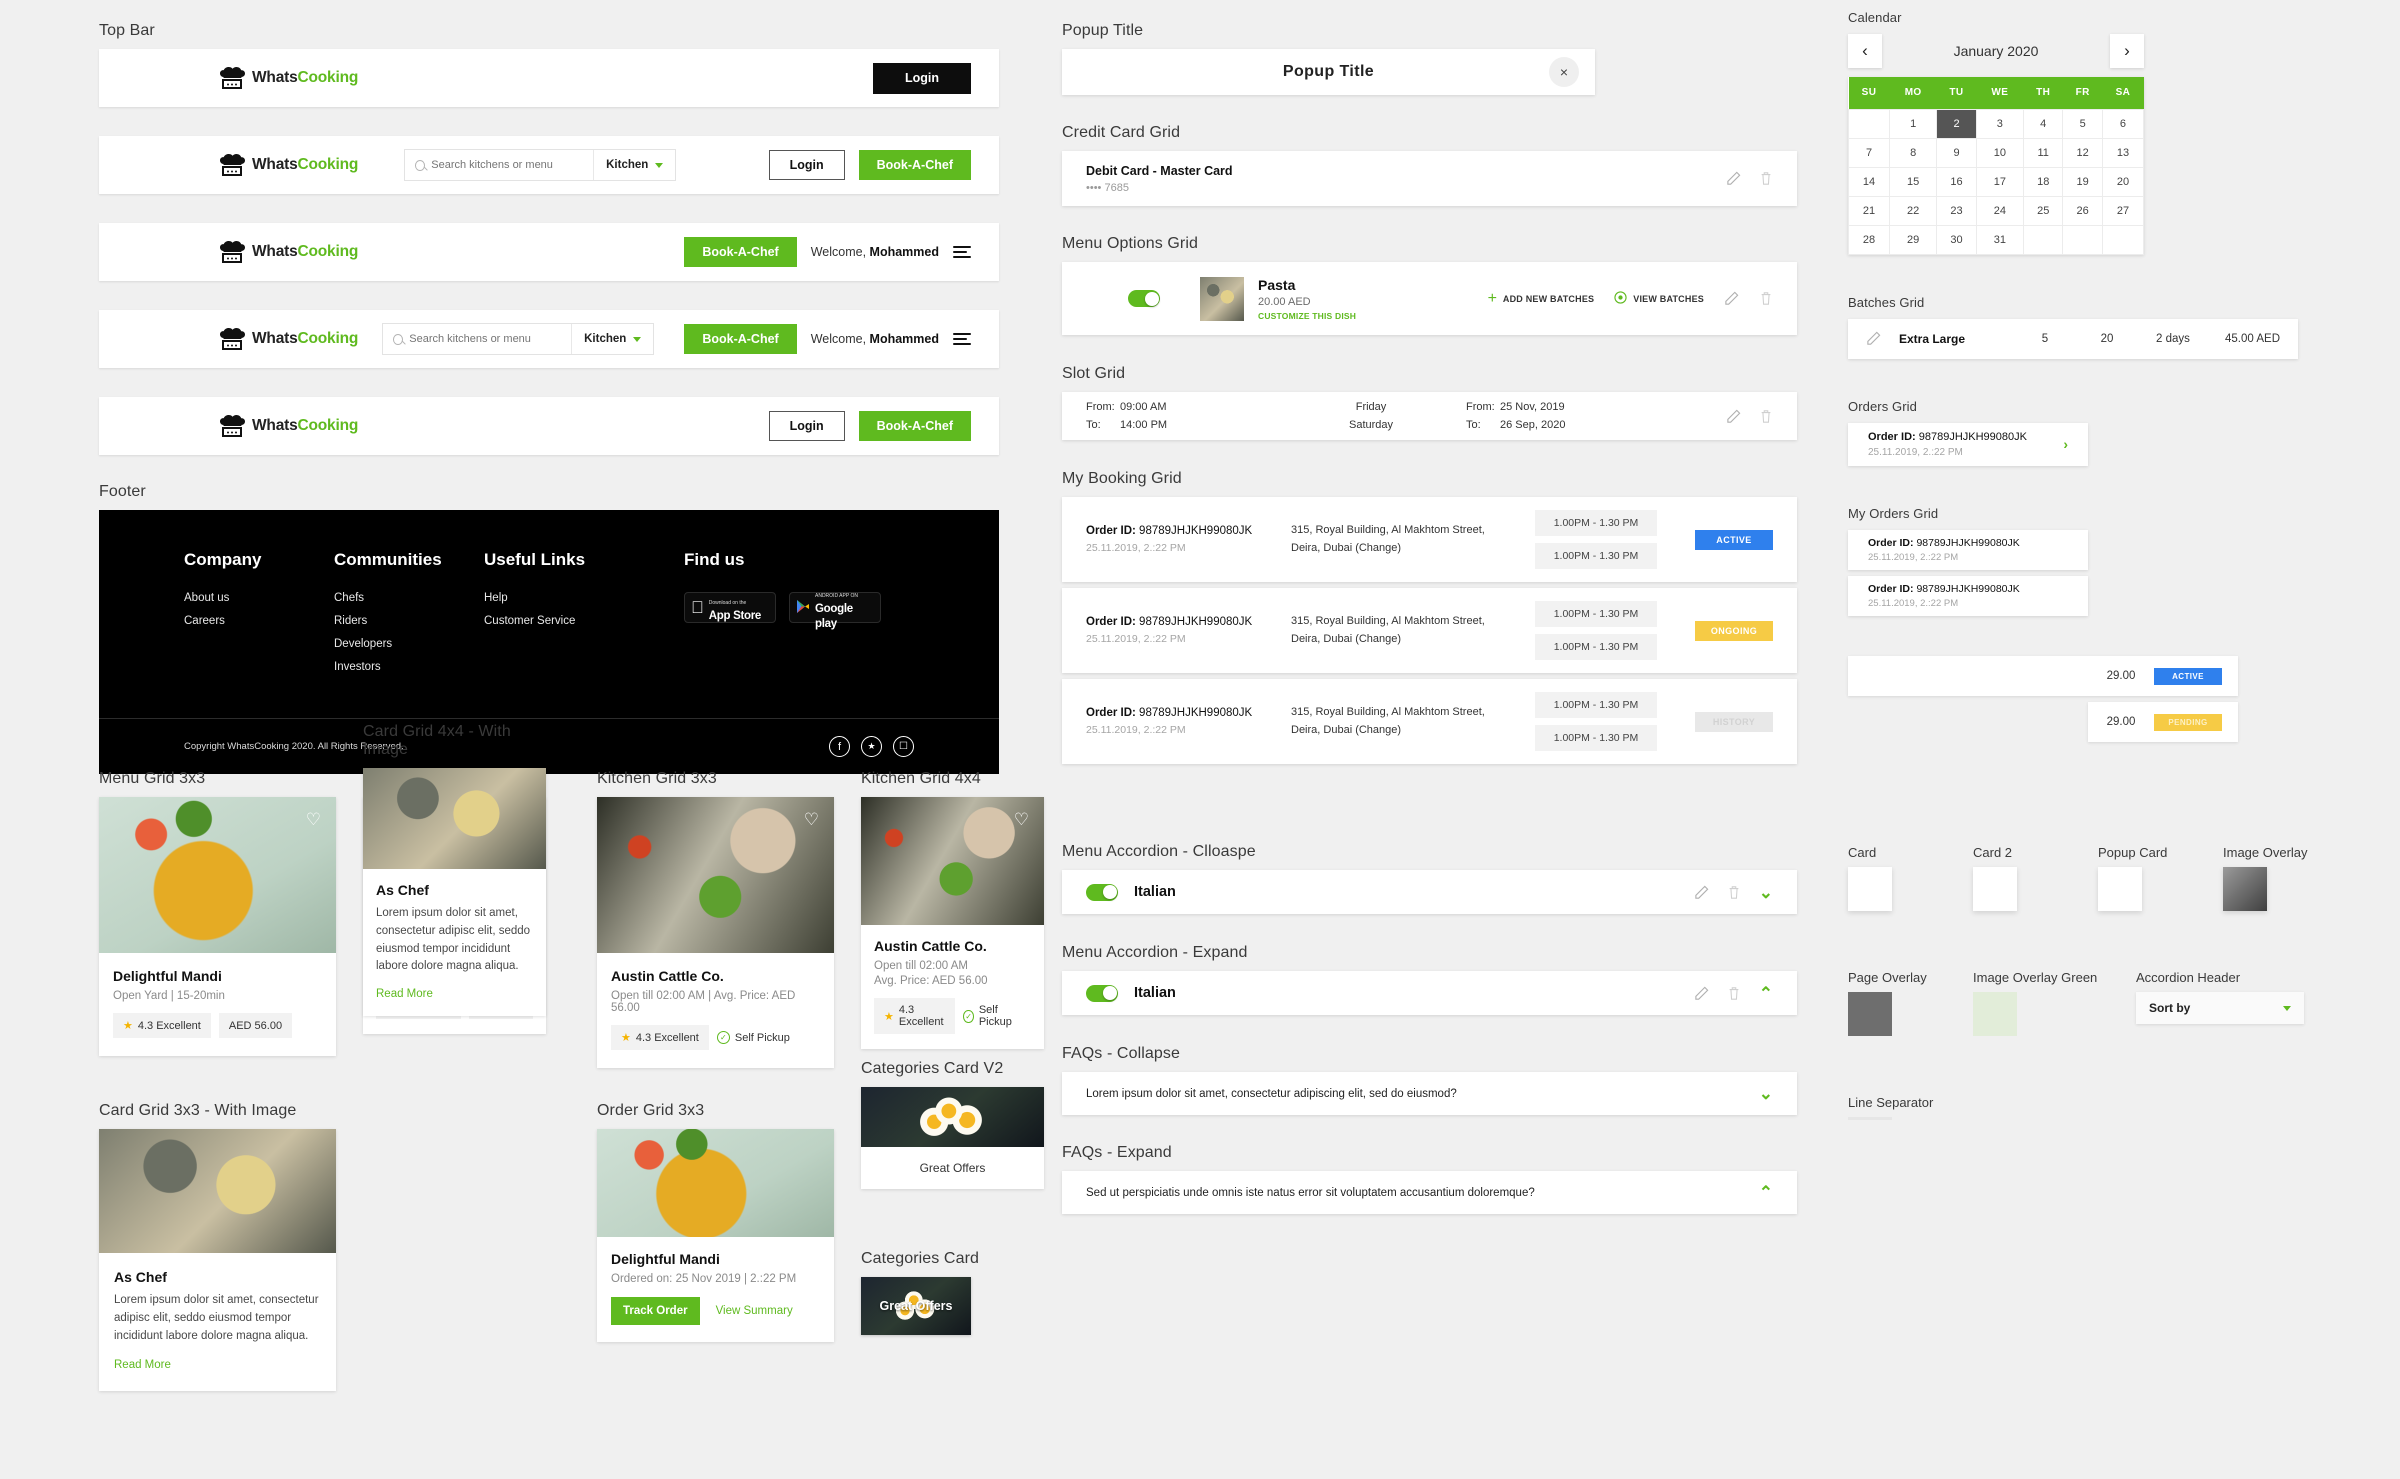 The height and width of the screenshot is (1479, 2400). What do you see at coordinates (1564, 72) in the screenshot?
I see `close-icon: ×` at bounding box center [1564, 72].